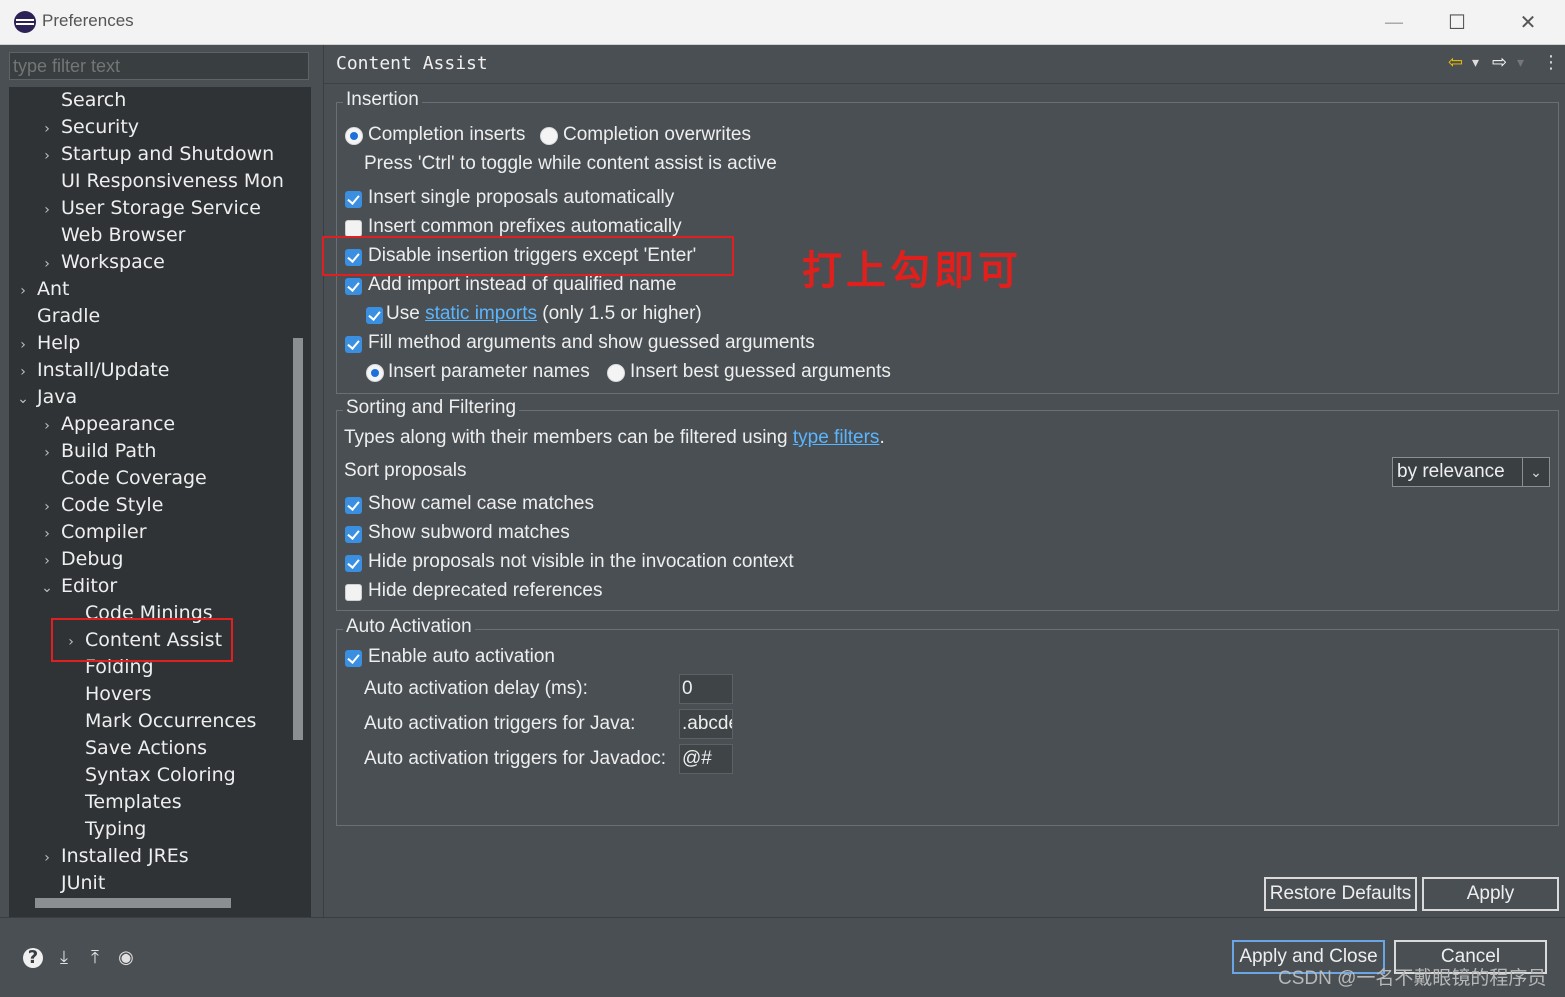  Describe the element at coordinates (1394, 22) in the screenshot. I see `minimize-button: —` at that location.